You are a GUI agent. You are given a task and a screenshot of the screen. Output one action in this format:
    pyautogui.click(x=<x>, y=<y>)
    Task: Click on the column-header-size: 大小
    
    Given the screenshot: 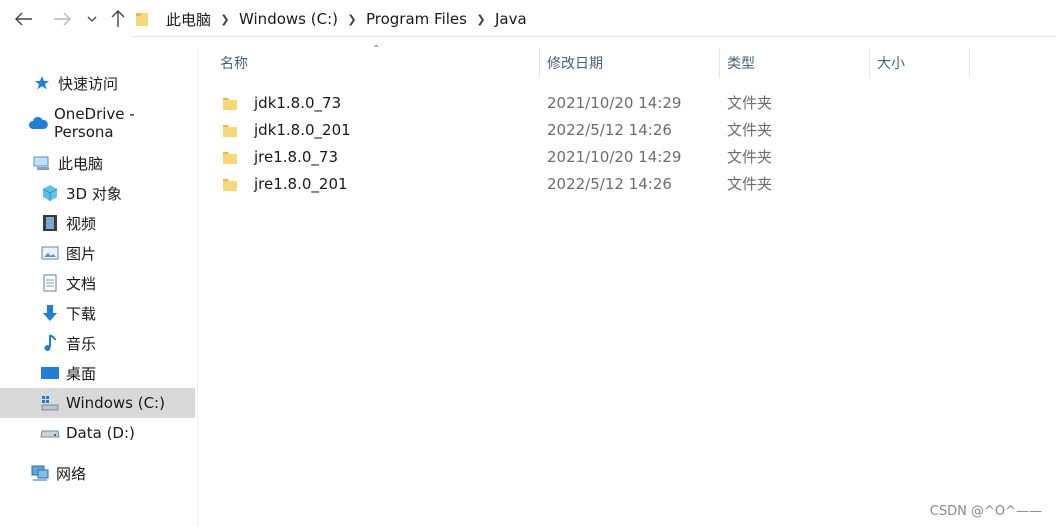 What is the action you would take?
    pyautogui.click(x=919, y=63)
    